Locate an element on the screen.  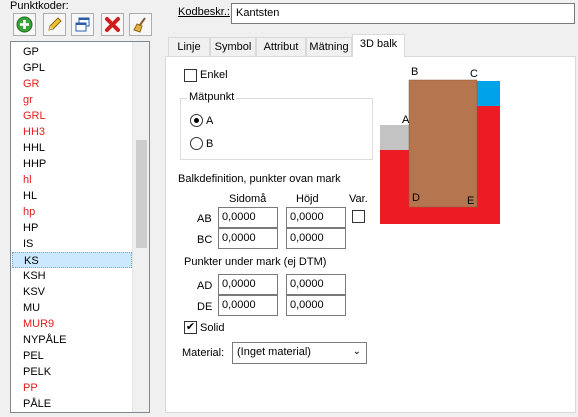
preview-point-b: B is located at coordinates (415, 72).